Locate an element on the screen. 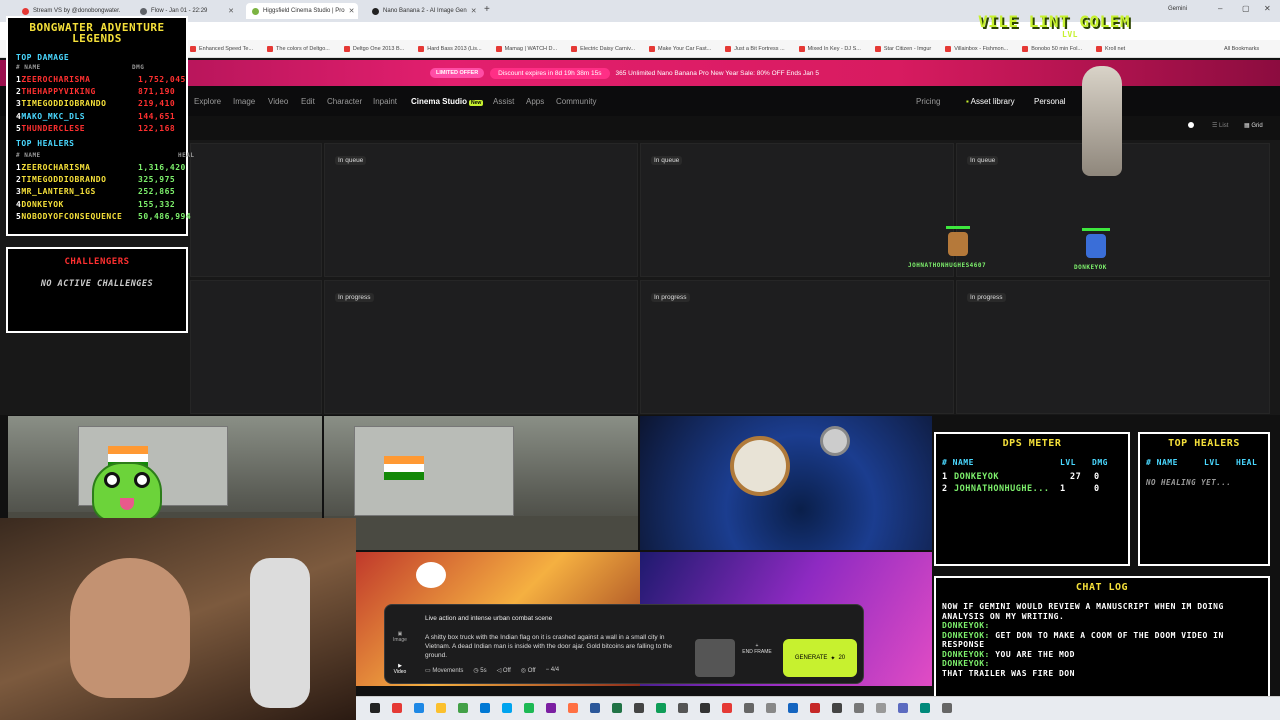 The height and width of the screenshot is (720, 1280). batch-count-stepper: − 4/4 is located at coordinates (553, 670).